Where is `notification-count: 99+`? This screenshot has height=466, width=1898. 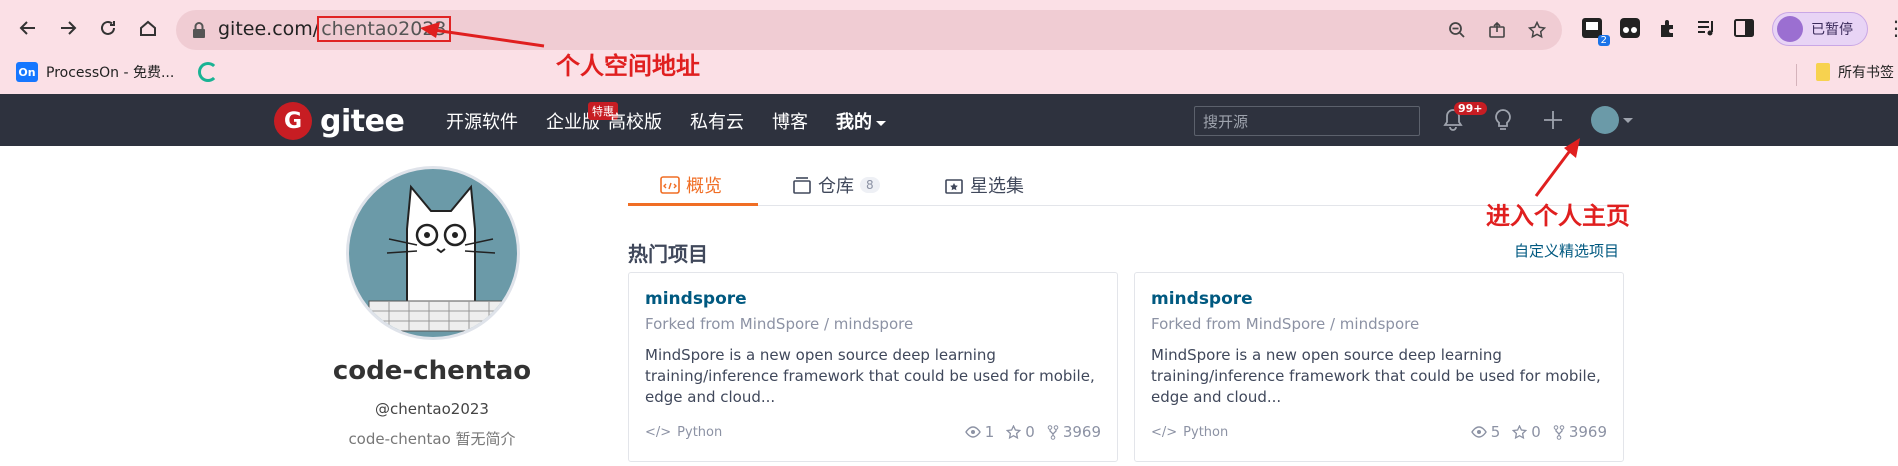
notification-count: 99+ is located at coordinates (1470, 108).